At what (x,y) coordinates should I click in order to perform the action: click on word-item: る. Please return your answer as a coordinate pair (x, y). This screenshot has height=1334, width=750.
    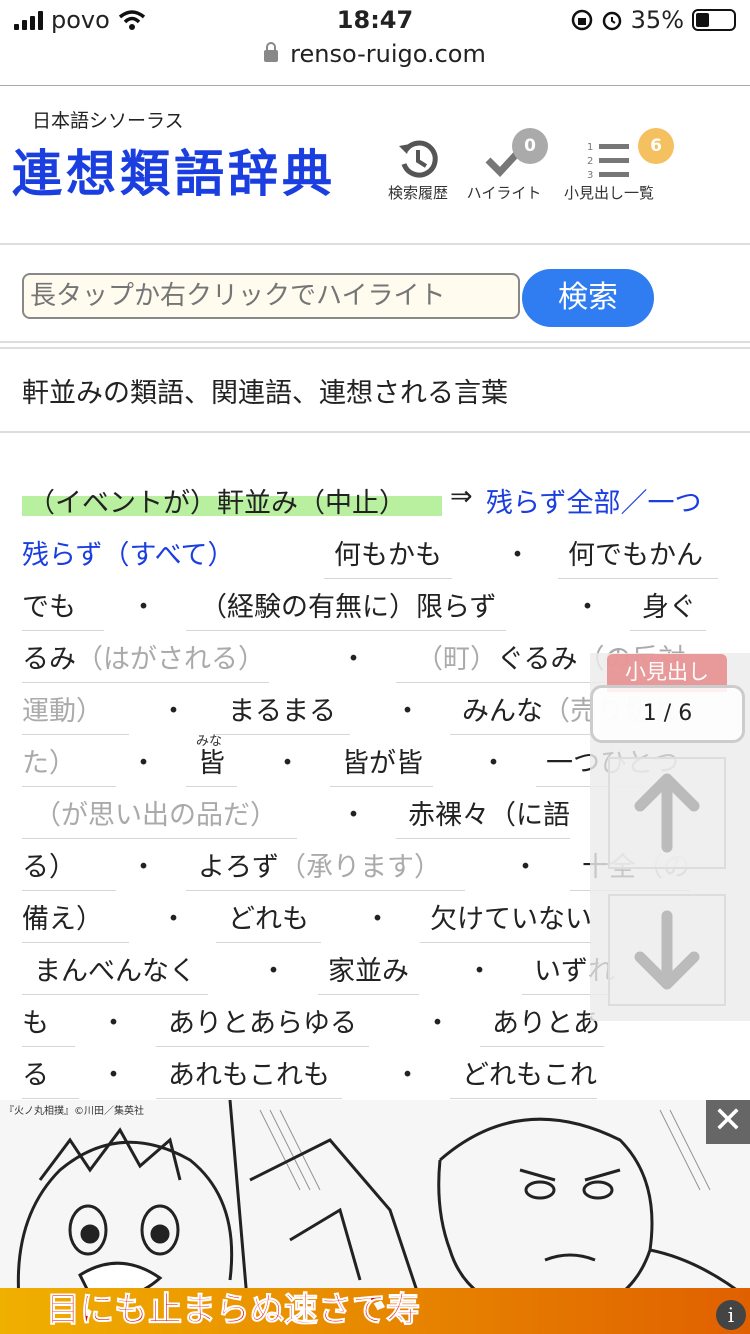
    Looking at the image, I should click on (50, 1076).